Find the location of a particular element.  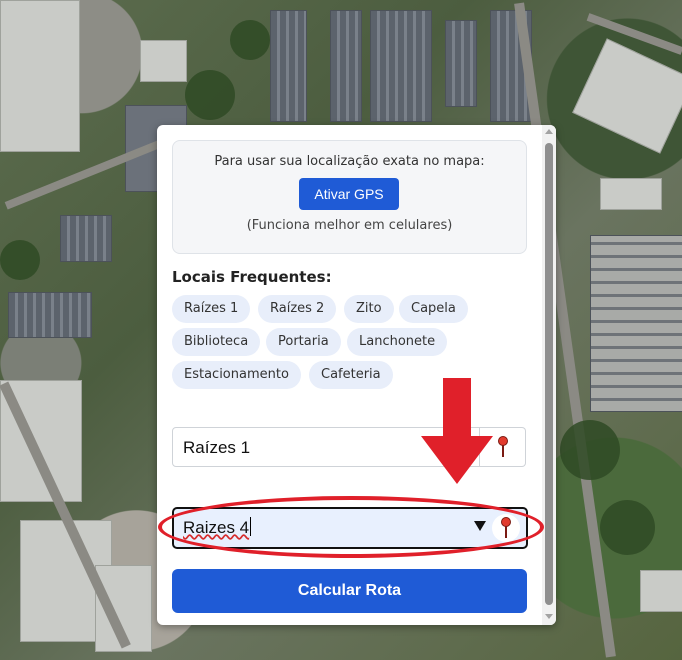

gps-note: (Funciona melhor em celulares) is located at coordinates (349, 225).